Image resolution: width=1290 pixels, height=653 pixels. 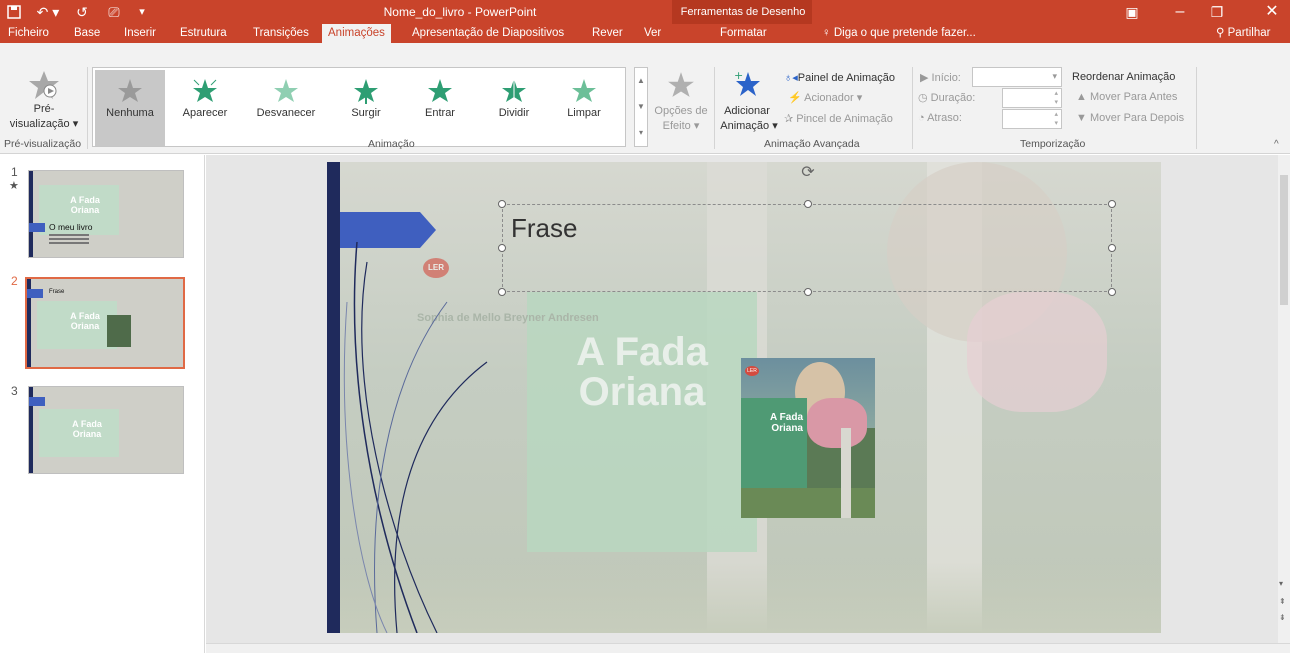 I want to click on burst-star-icon, so click(x=205, y=90).